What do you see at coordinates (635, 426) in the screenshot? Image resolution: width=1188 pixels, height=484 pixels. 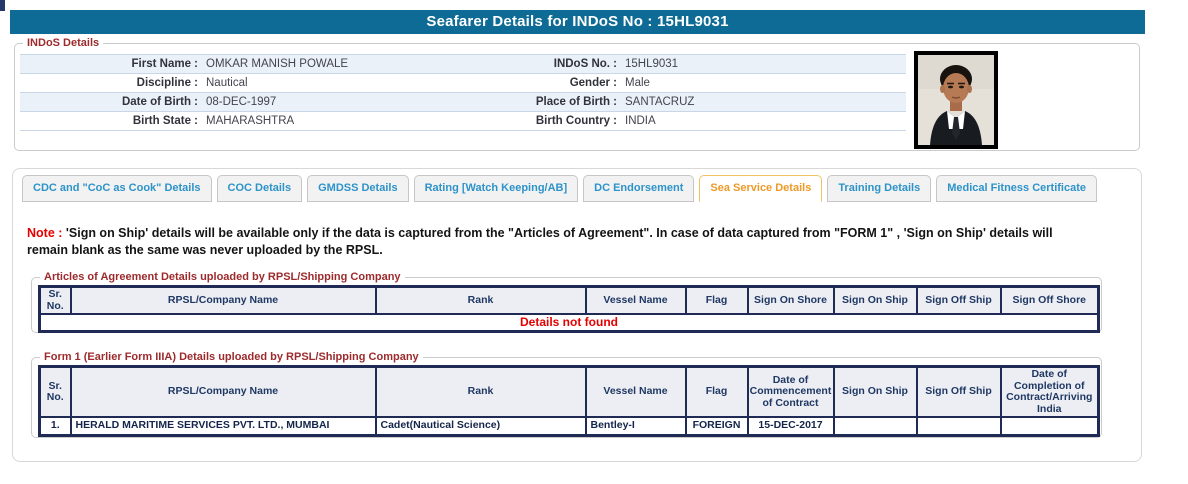 I see `cell-vessel-name: Bentley-I` at bounding box center [635, 426].